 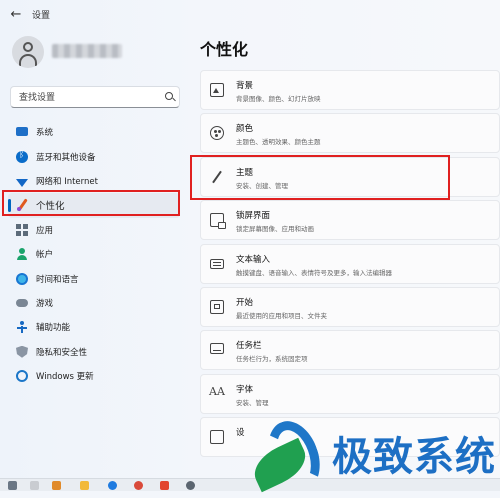 What do you see at coordinates (22, 156) in the screenshot?
I see `bluetooth-icon` at bounding box center [22, 156].